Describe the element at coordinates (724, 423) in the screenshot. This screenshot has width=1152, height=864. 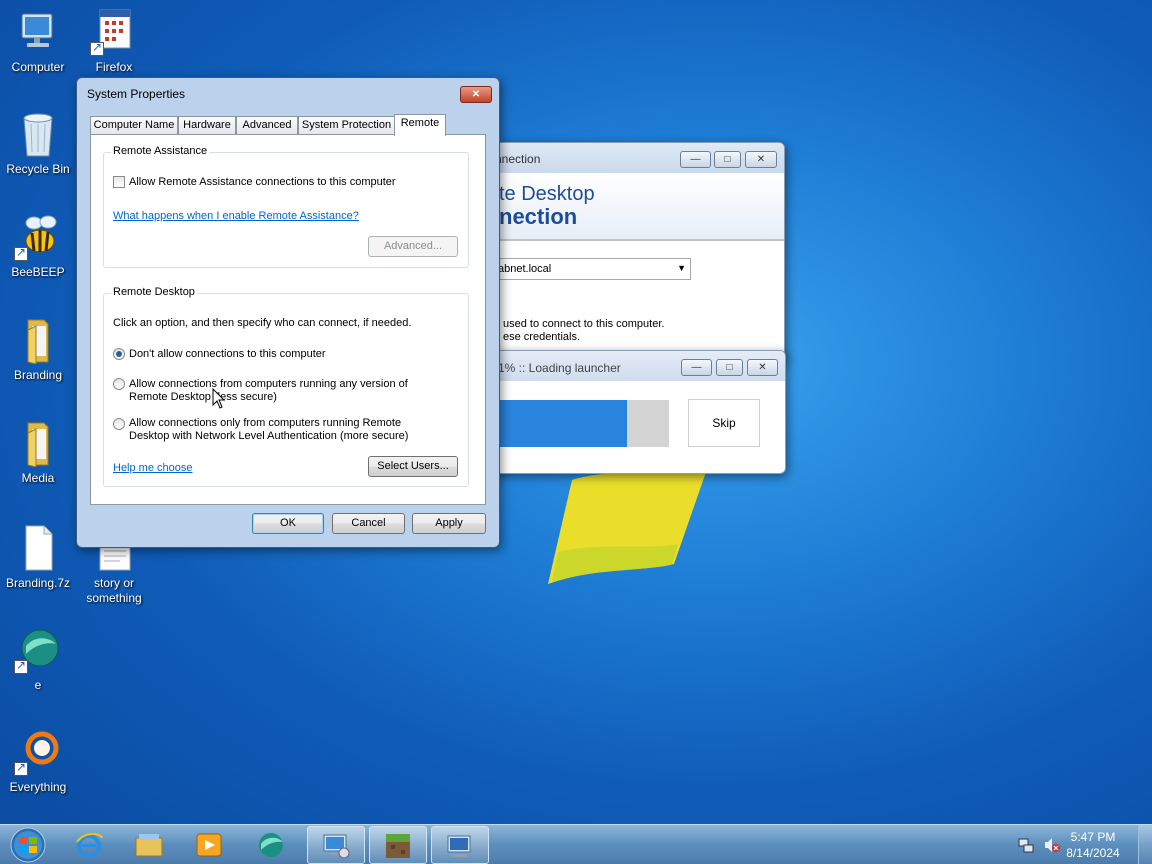
I see `skip-button: Skip` at that location.